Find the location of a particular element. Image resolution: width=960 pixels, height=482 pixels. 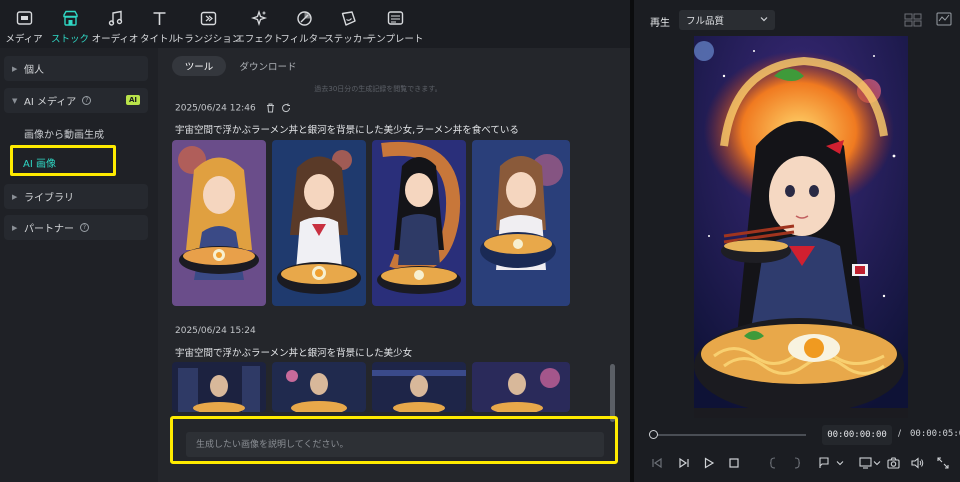

tool-stock: ストック is located at coordinates (70, 24).